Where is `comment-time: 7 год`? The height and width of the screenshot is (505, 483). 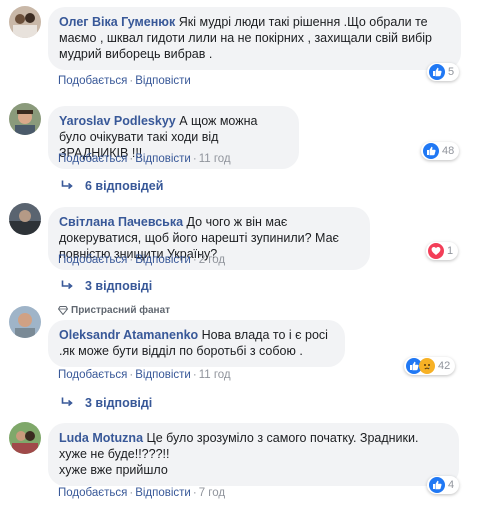 comment-time: 7 год is located at coordinates (212, 493).